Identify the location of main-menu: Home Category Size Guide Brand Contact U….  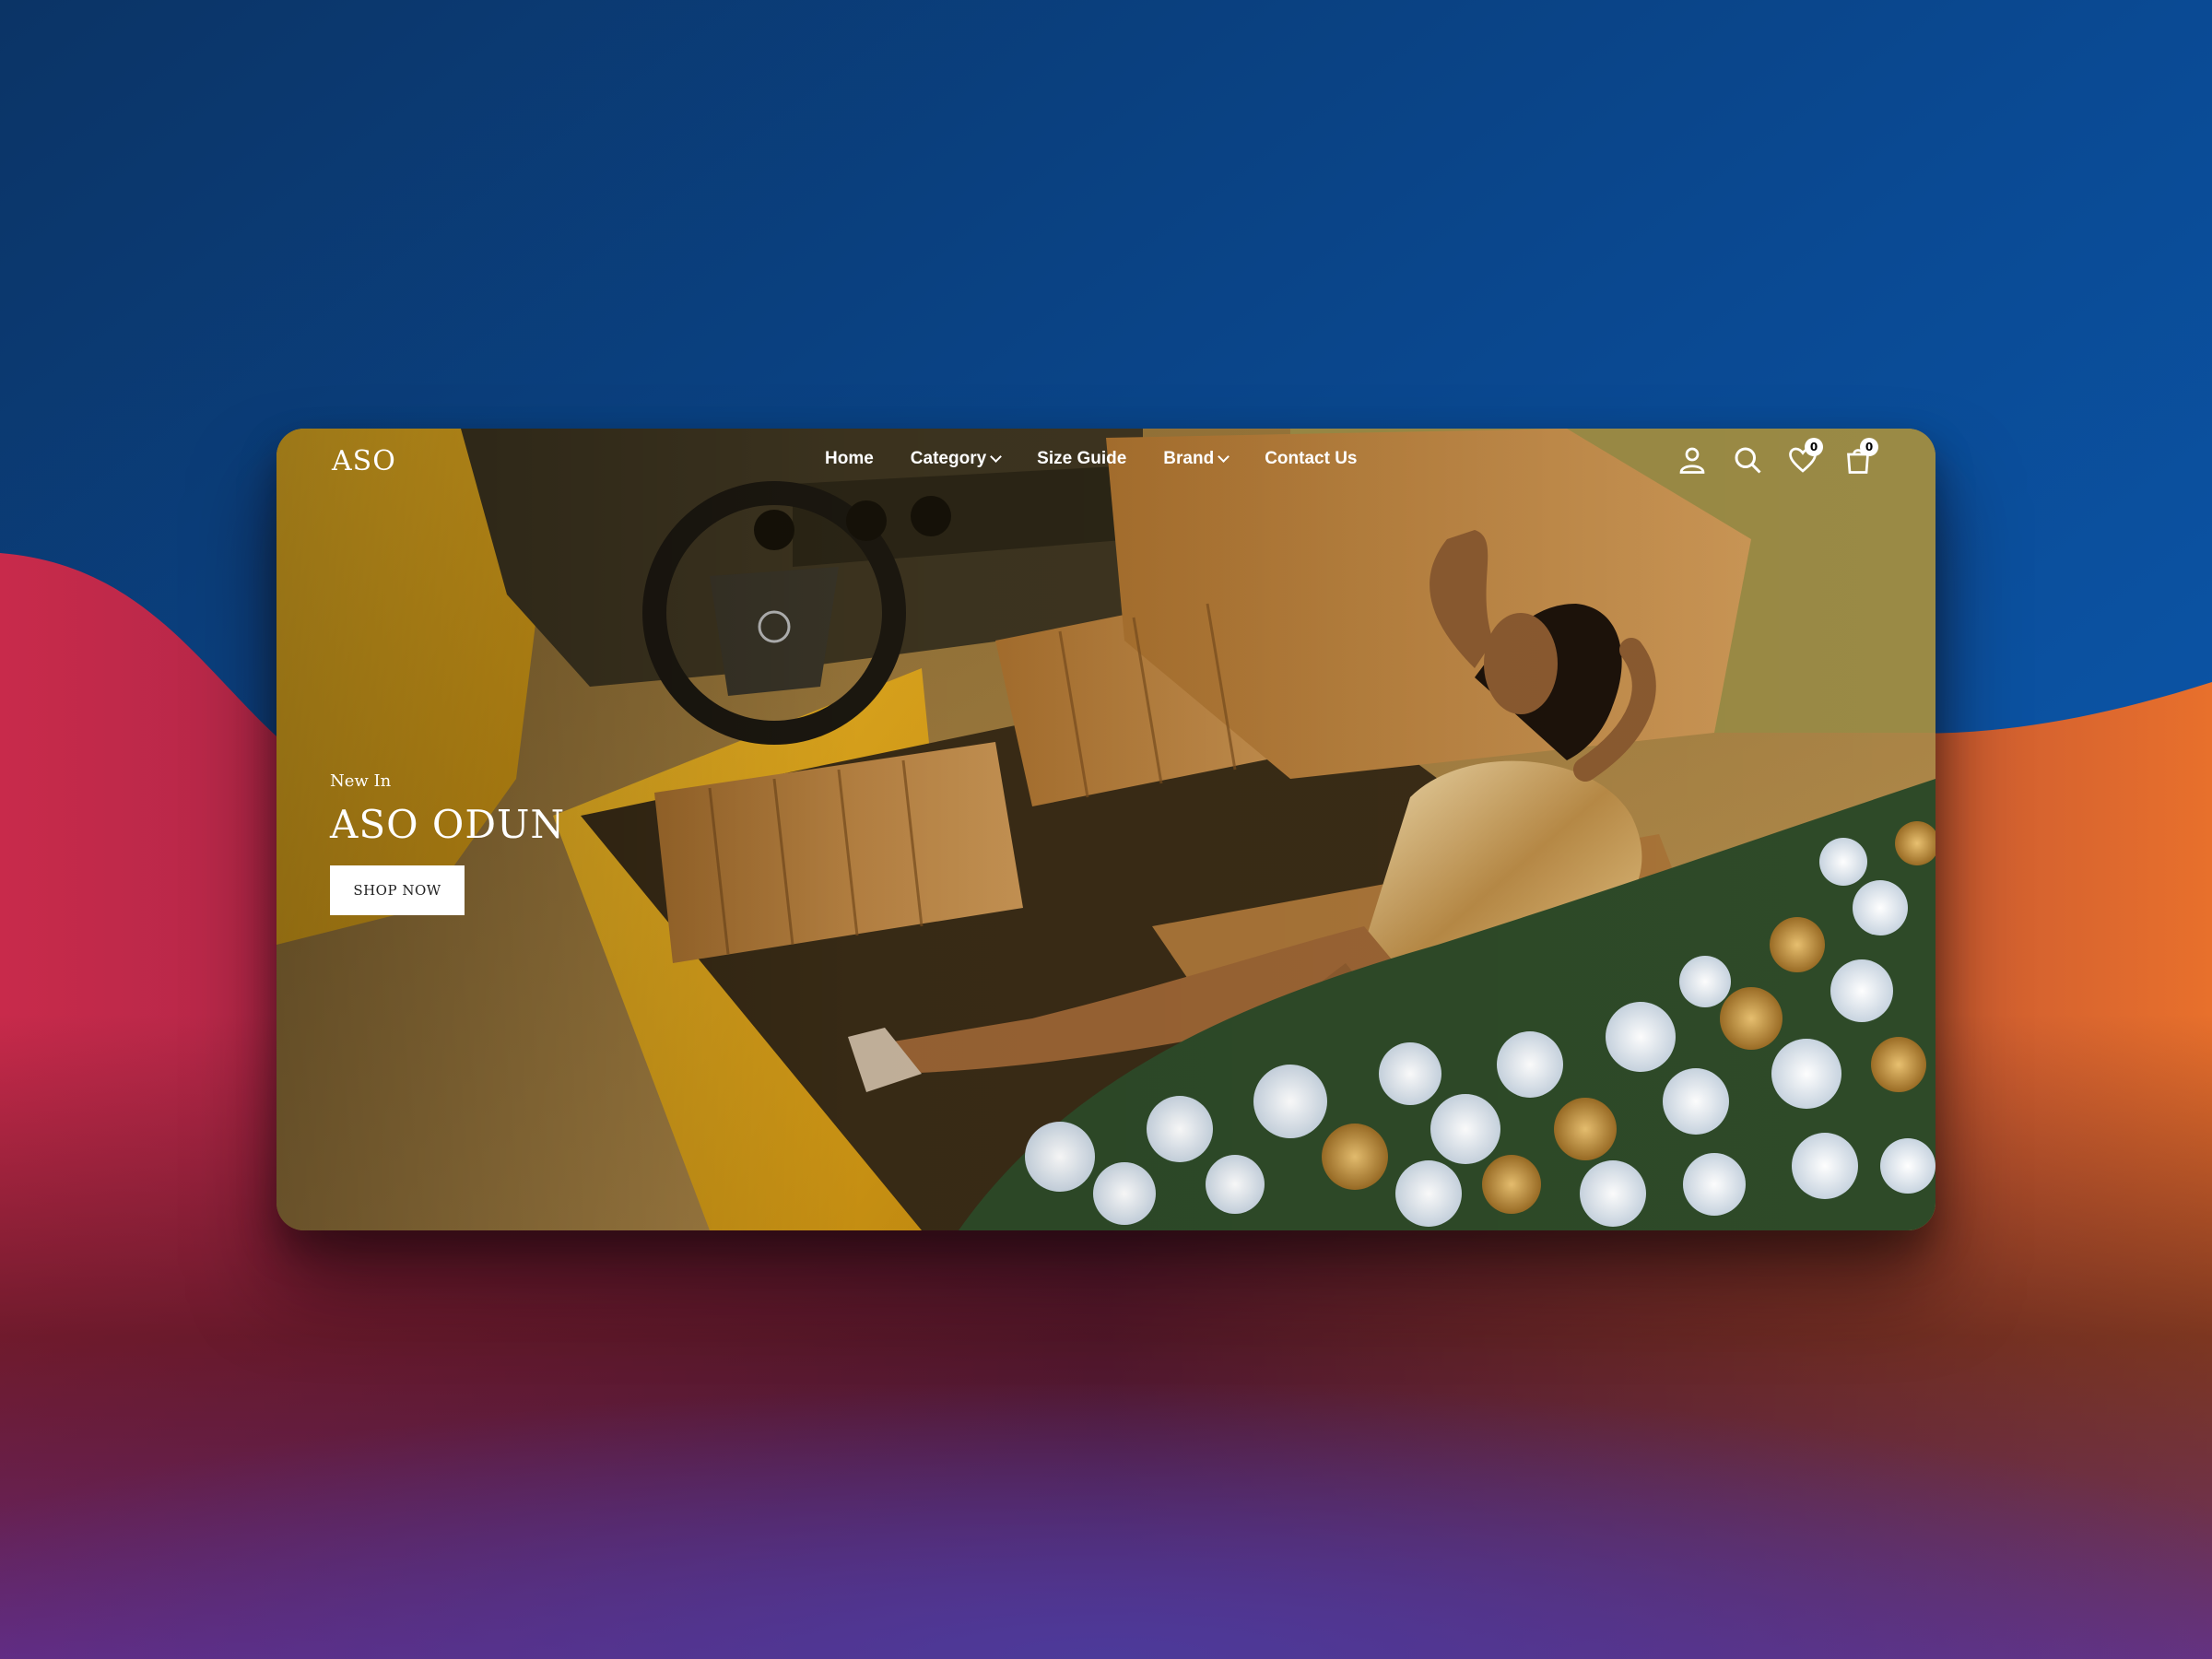
(1091, 459).